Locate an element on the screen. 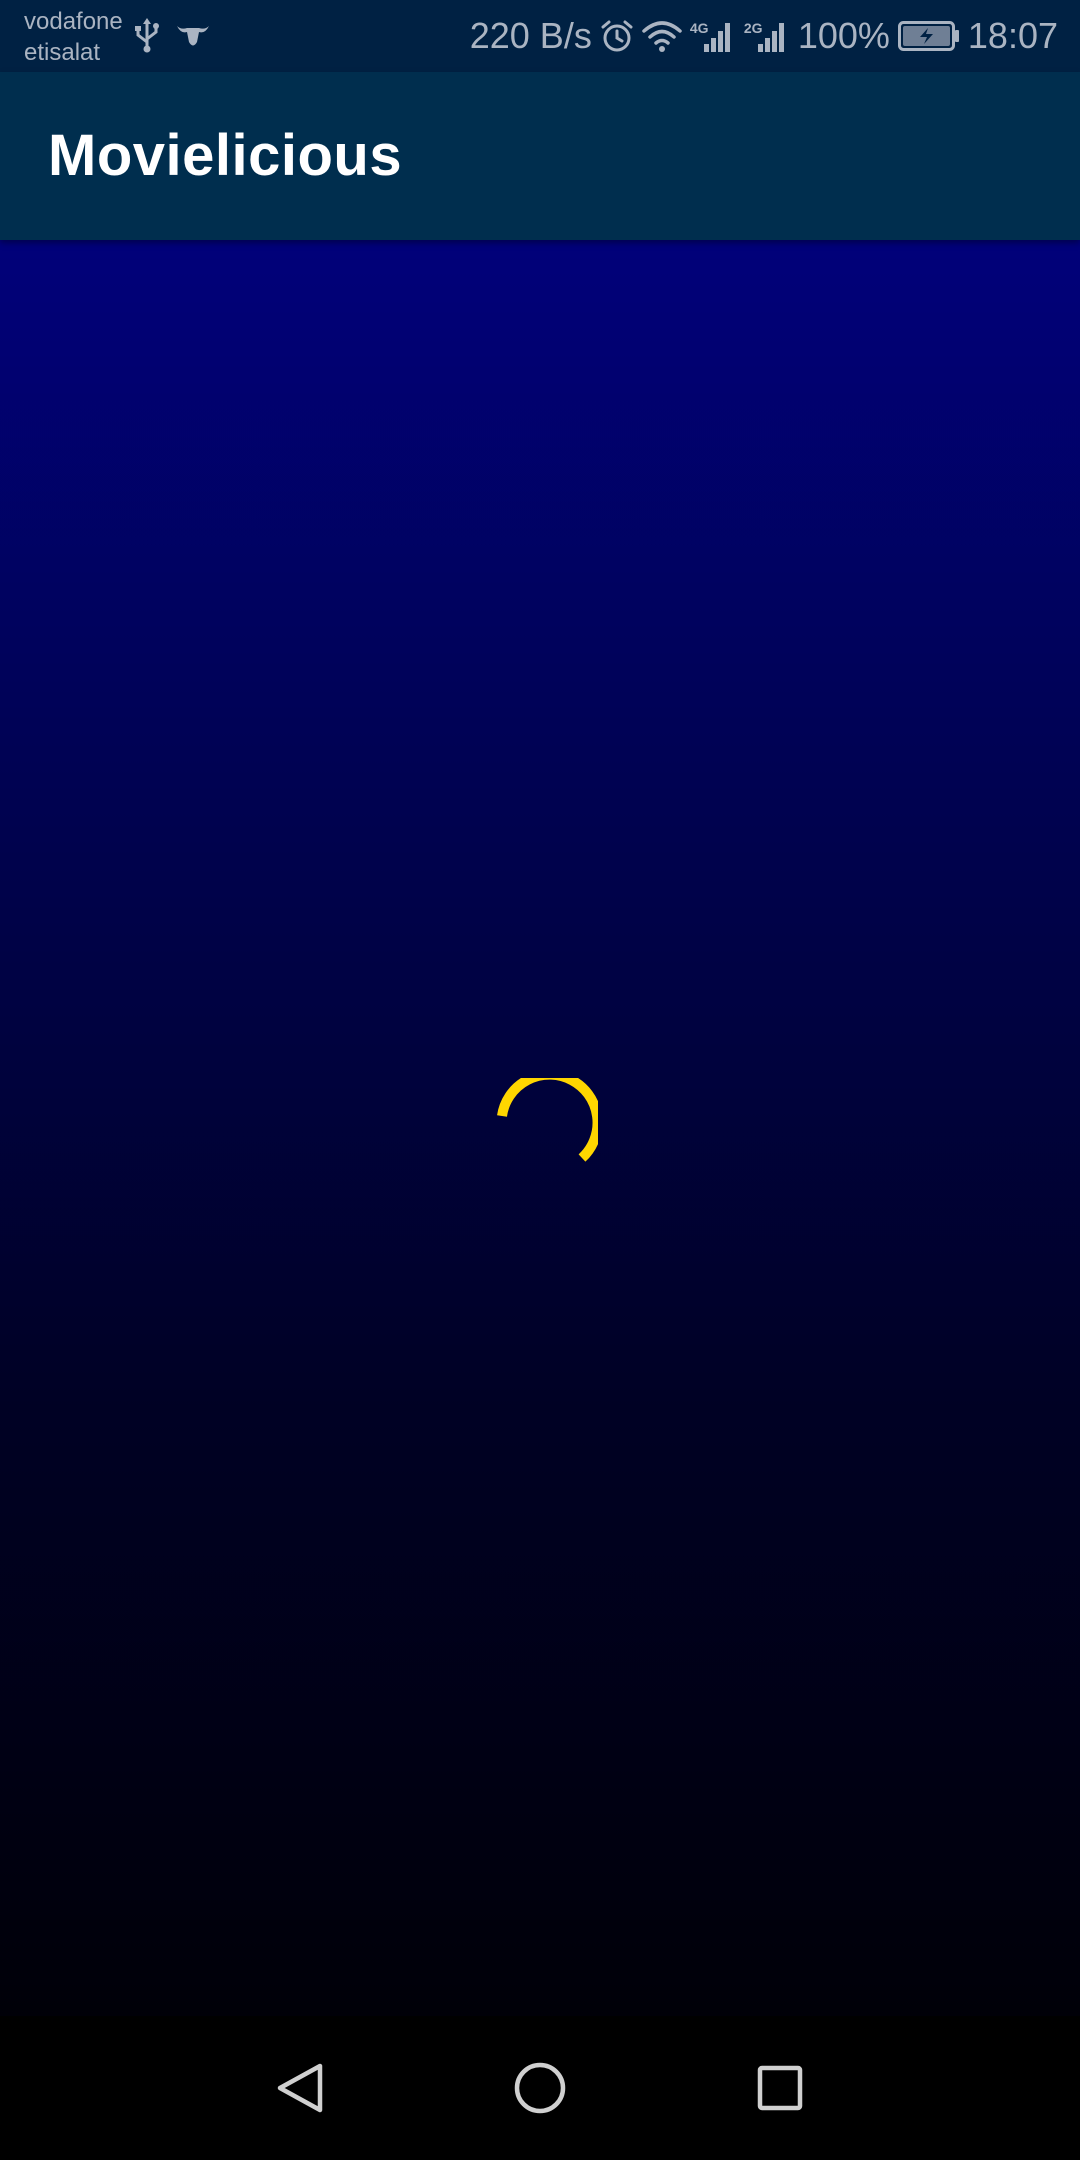 The image size is (1080, 2160). home-icon is located at coordinates (540, 2088).